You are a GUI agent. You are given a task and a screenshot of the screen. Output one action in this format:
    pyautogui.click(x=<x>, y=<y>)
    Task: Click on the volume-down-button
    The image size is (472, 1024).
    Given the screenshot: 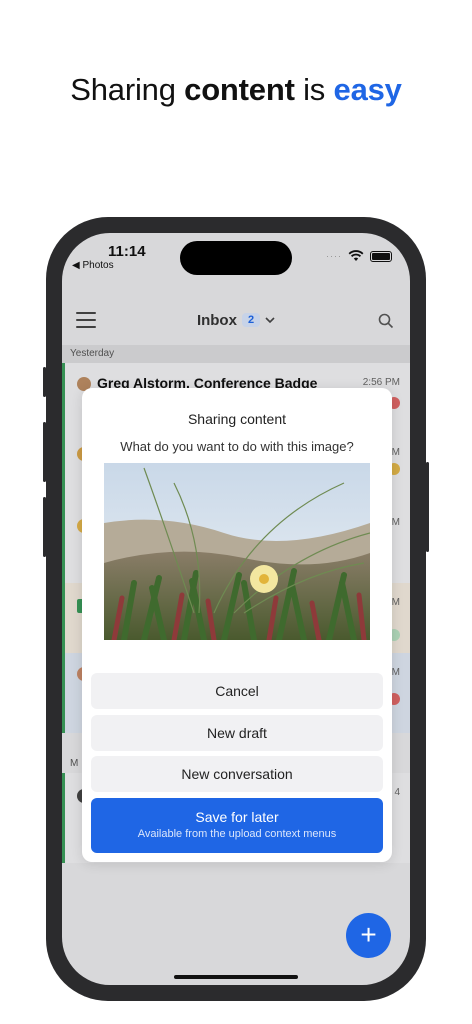 What is the action you would take?
    pyautogui.click(x=44, y=527)
    